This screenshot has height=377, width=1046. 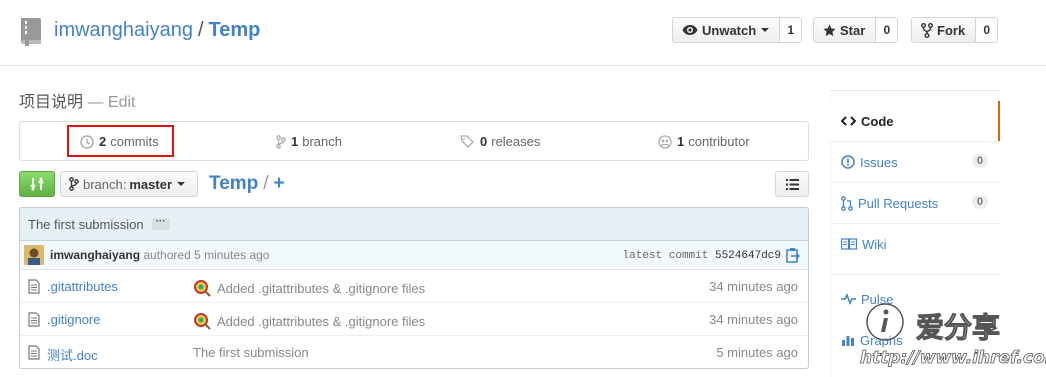 What do you see at coordinates (748, 256) in the screenshot?
I see `commit-sha-link: 5524647dc9` at bounding box center [748, 256].